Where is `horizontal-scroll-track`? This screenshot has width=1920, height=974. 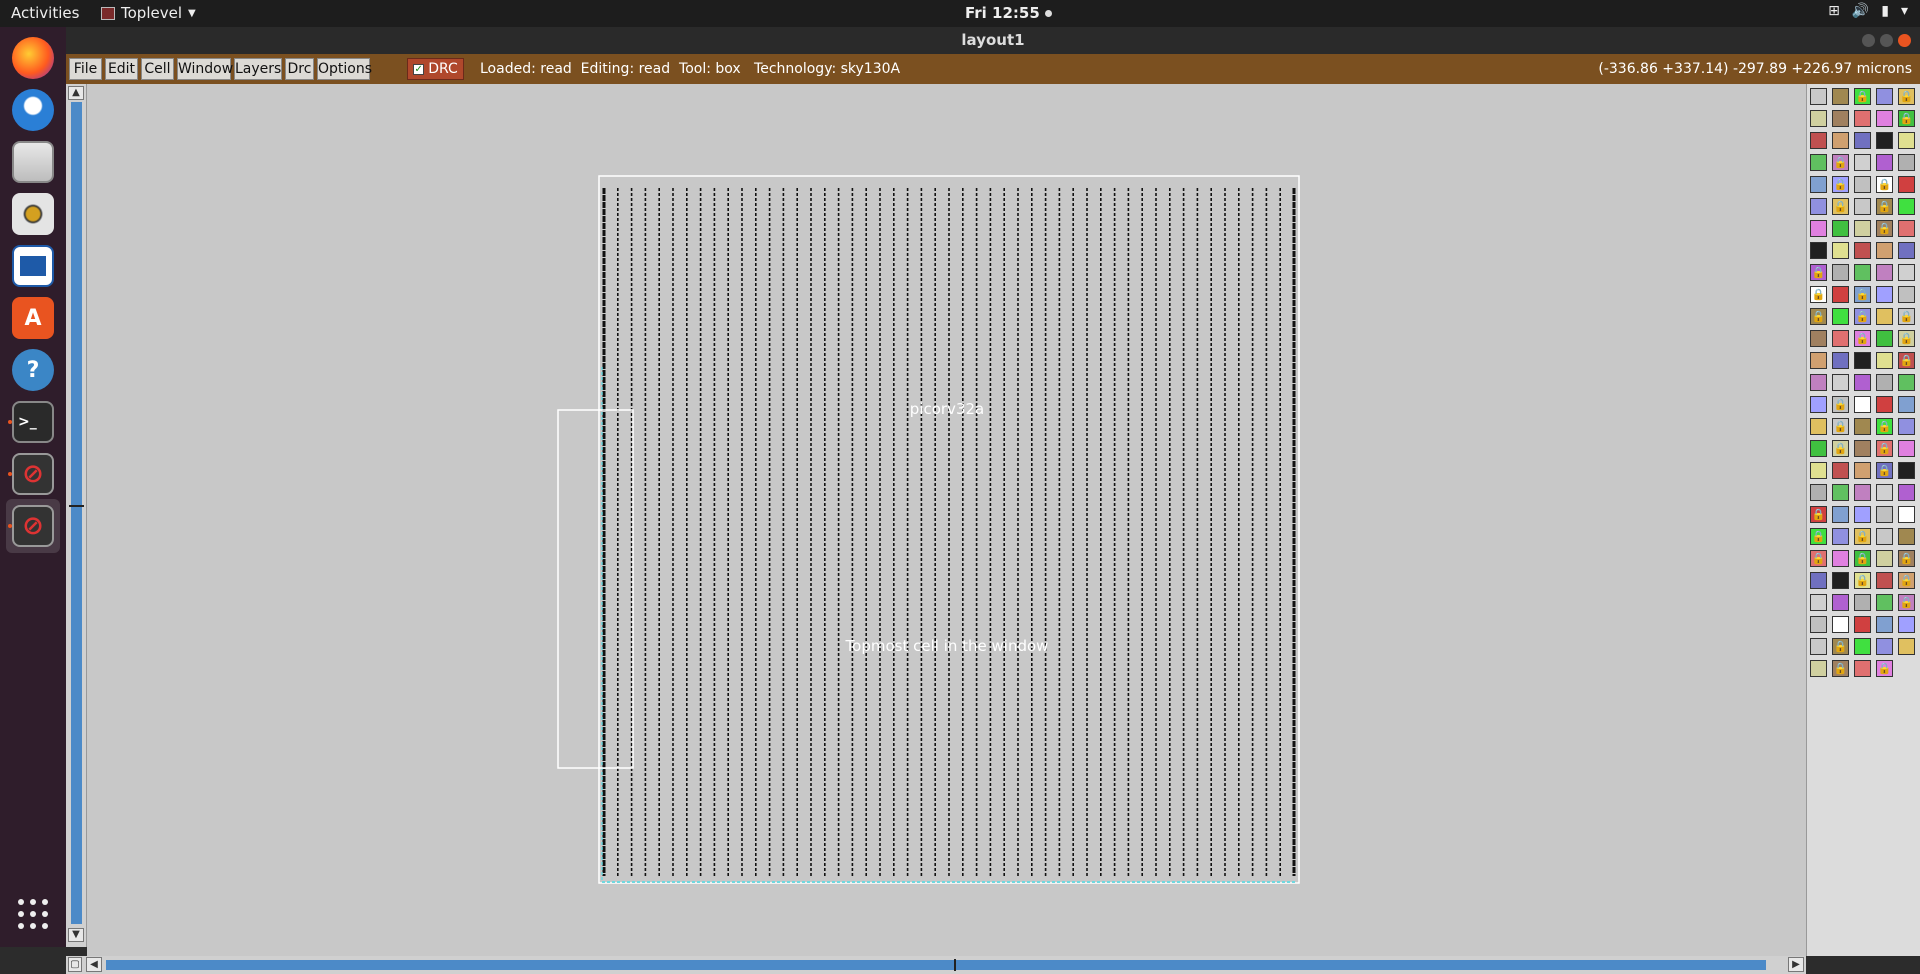
horizontal-scroll-track is located at coordinates (936, 965).